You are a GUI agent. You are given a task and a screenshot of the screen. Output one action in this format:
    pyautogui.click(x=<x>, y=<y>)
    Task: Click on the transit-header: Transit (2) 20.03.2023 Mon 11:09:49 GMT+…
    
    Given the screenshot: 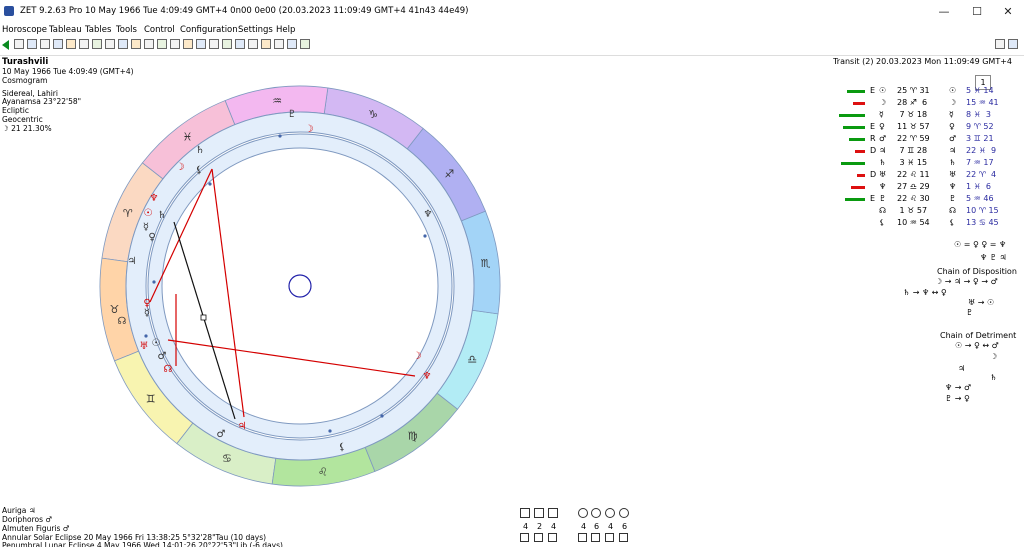 What is the action you would take?
    pyautogui.click(x=922, y=61)
    